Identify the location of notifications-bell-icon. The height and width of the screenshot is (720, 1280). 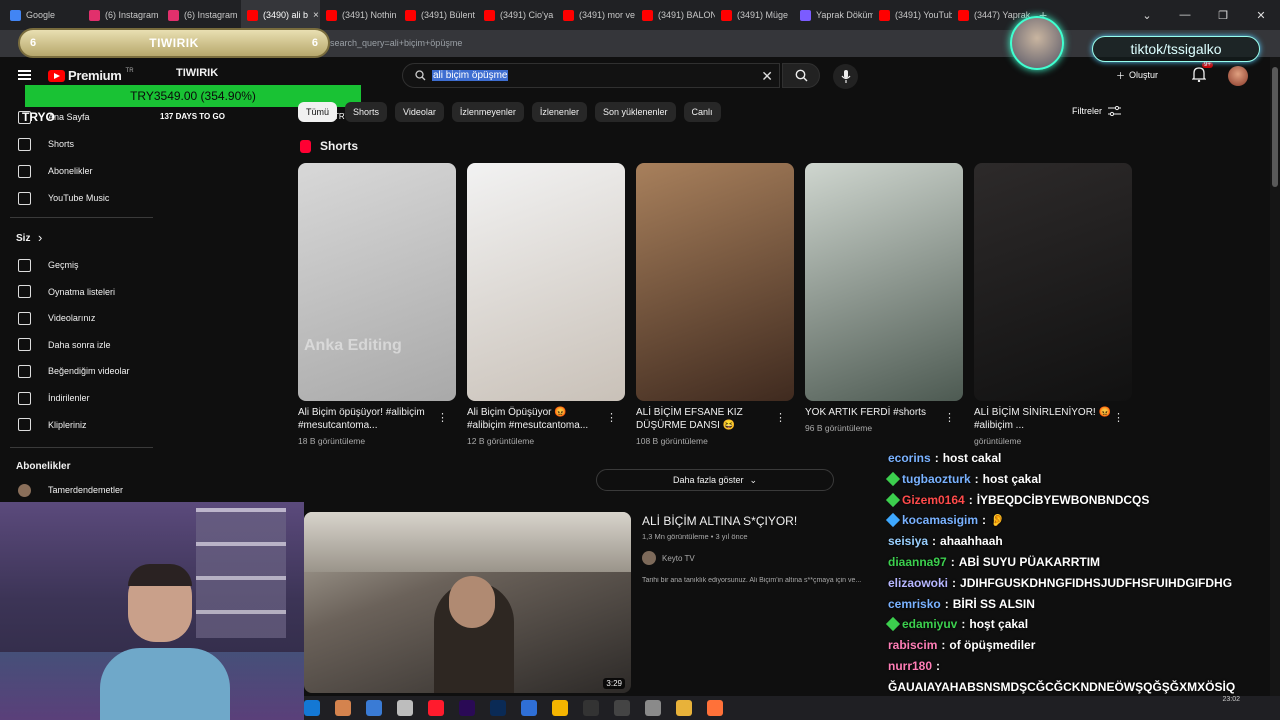
(1199, 74).